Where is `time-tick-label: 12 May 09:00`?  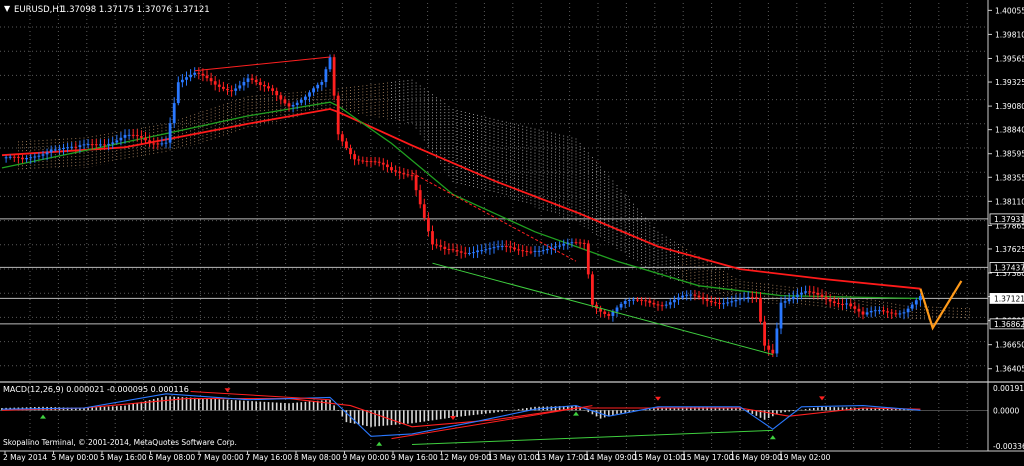
time-tick-label: 12 May 09:00 is located at coordinates (466, 457).